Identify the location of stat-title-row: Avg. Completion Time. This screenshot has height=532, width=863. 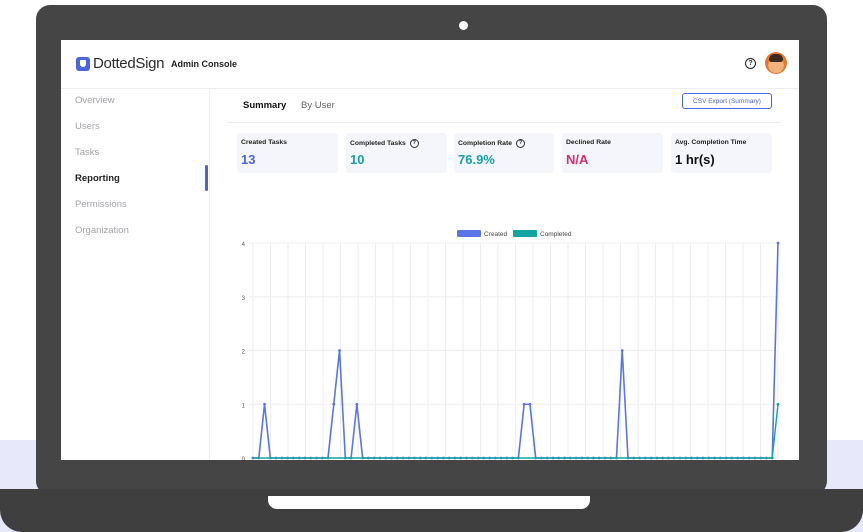
(710, 142).